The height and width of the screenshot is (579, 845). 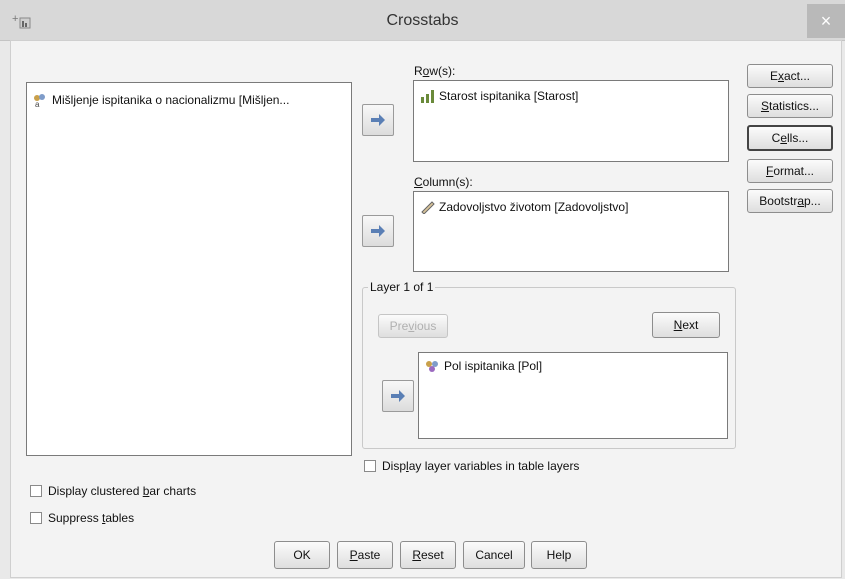 I want to click on suppress-tables-checkbox, so click(x=36, y=518).